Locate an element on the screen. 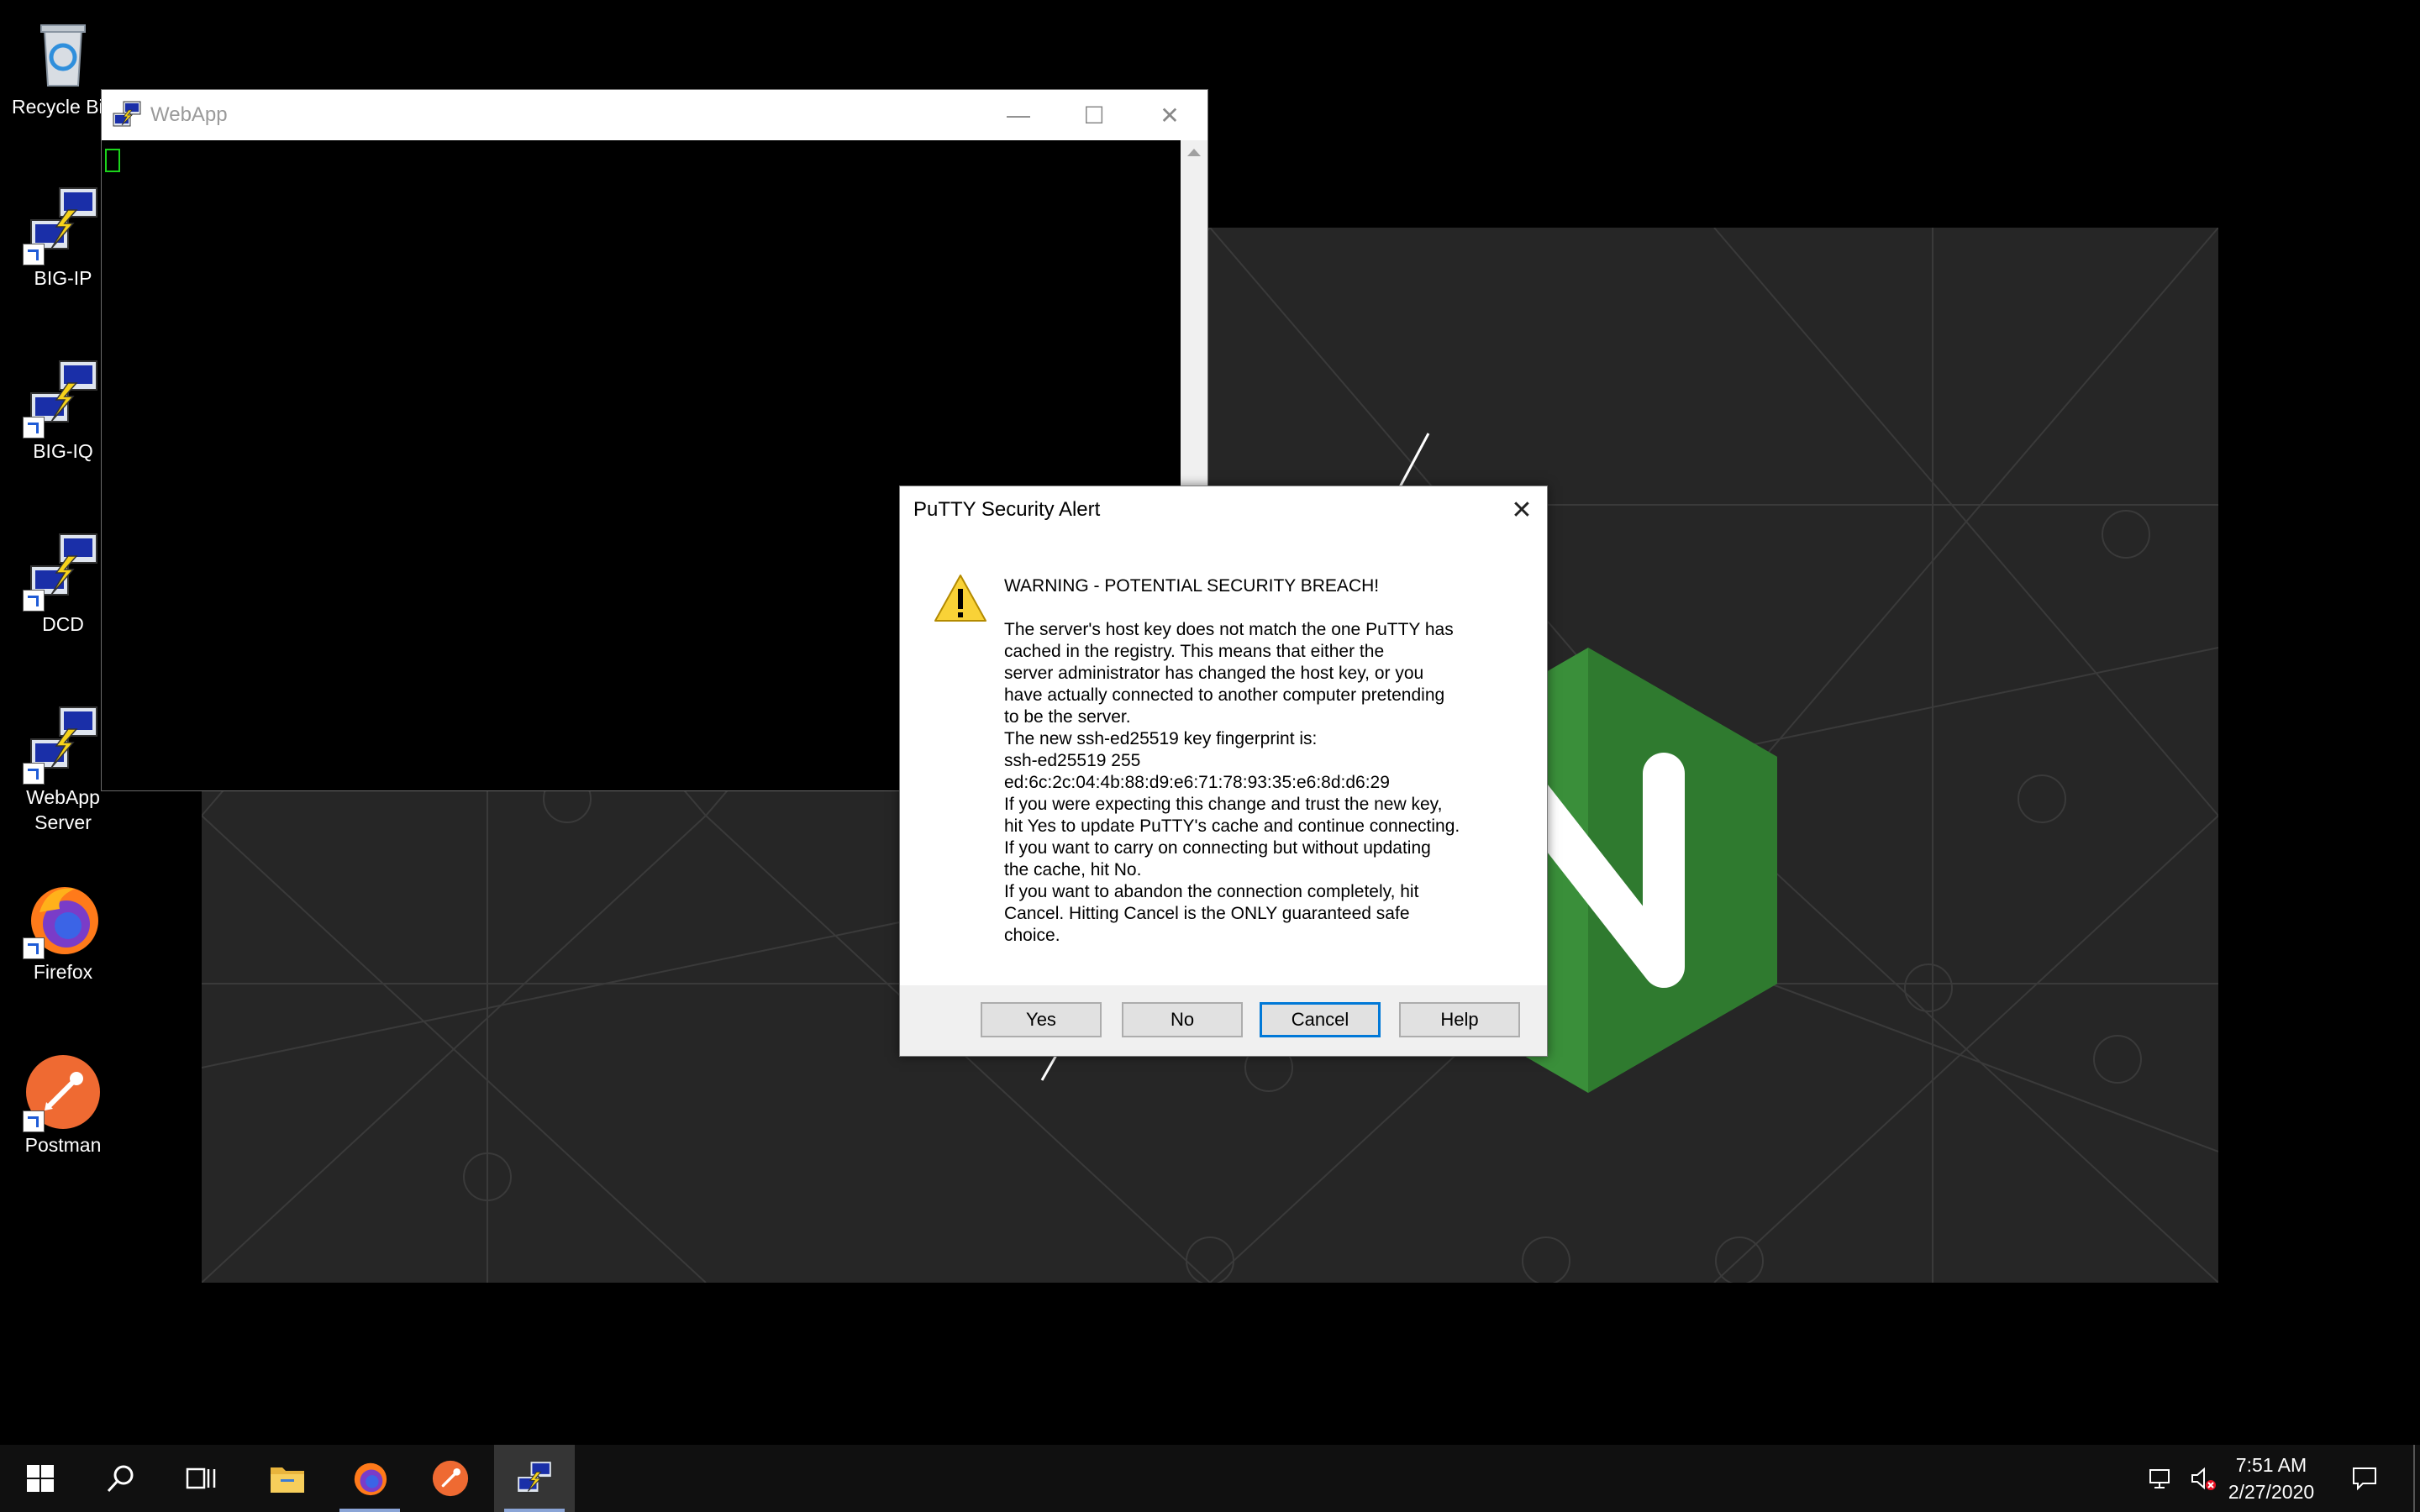 The height and width of the screenshot is (1512, 2420). start-icon is located at coordinates (40, 1478).